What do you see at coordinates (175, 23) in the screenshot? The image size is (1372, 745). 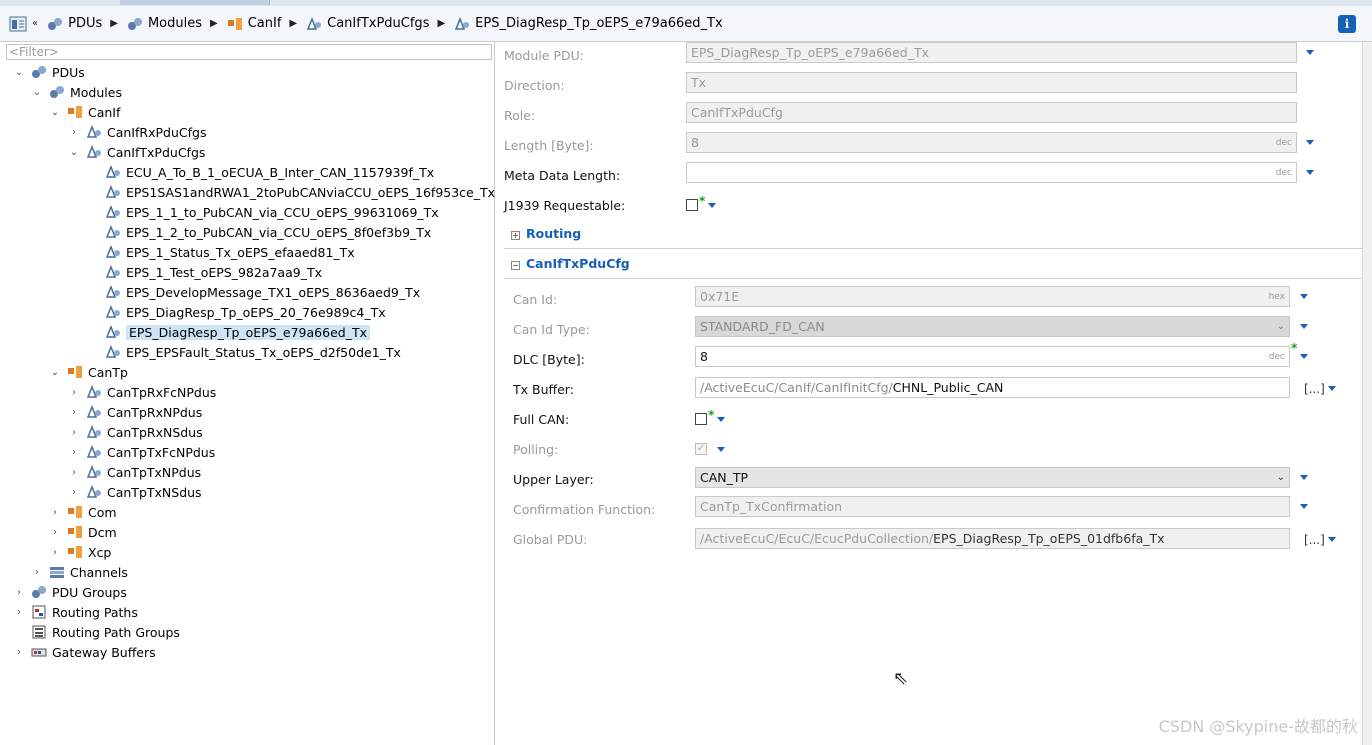 I see `breadcrumb-label: Modules` at bounding box center [175, 23].